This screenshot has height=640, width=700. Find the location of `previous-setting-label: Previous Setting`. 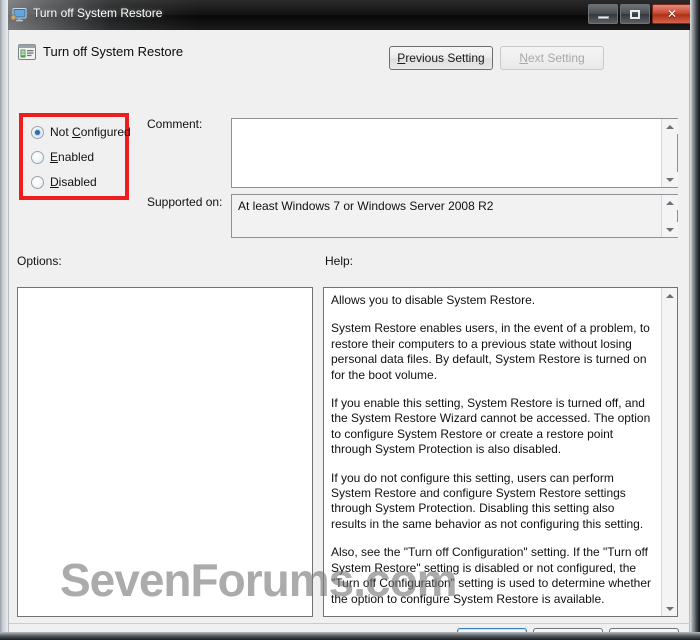

previous-setting-label: Previous Setting is located at coordinates (441, 58).